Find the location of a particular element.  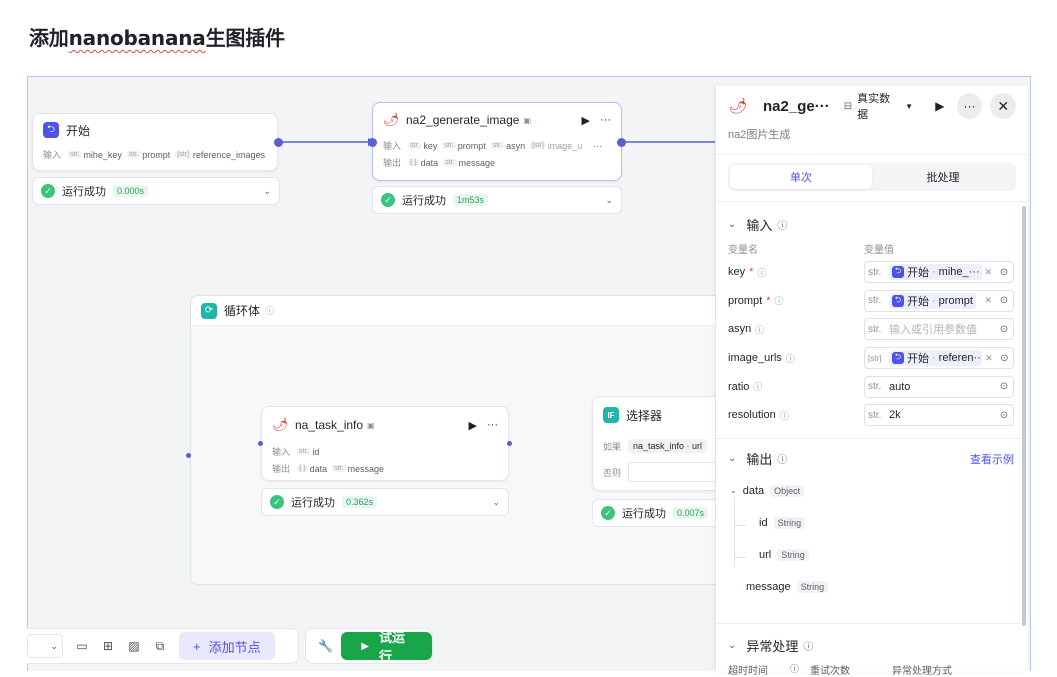

test-run-button: ▶ 试运行 is located at coordinates (386, 647).